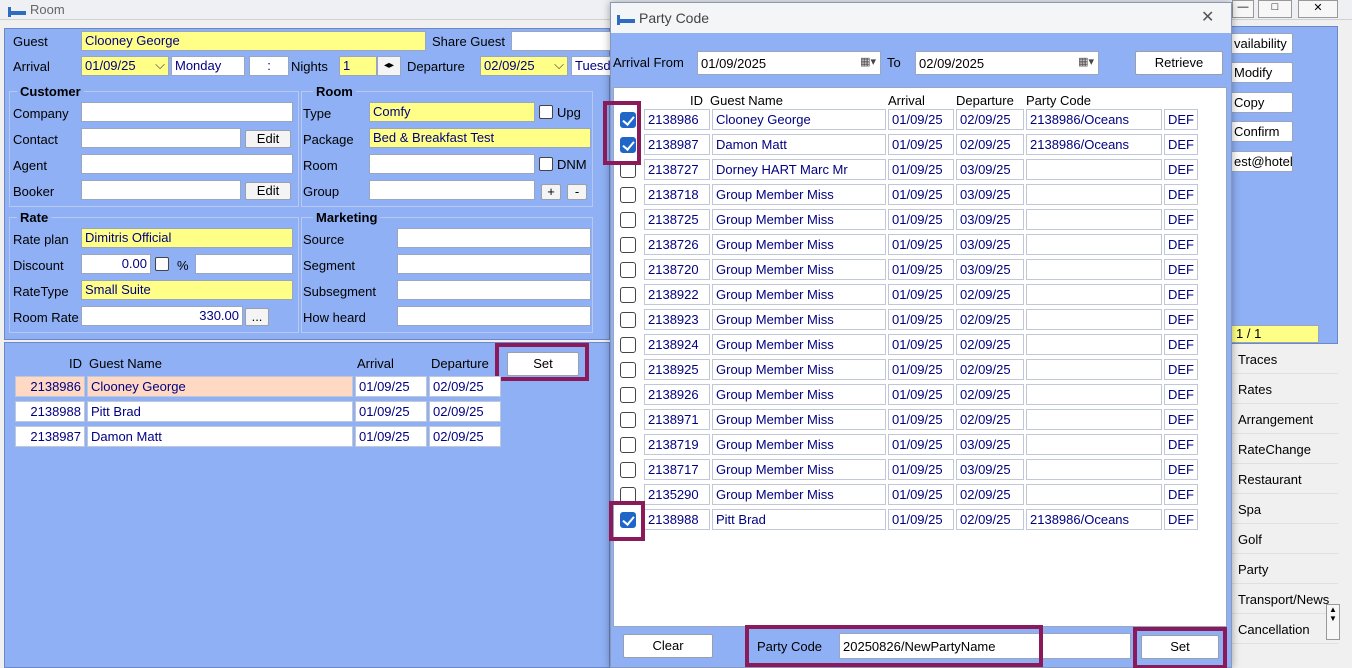  What do you see at coordinates (677, 269) in the screenshot?
I see `row-id: 2138720` at bounding box center [677, 269].